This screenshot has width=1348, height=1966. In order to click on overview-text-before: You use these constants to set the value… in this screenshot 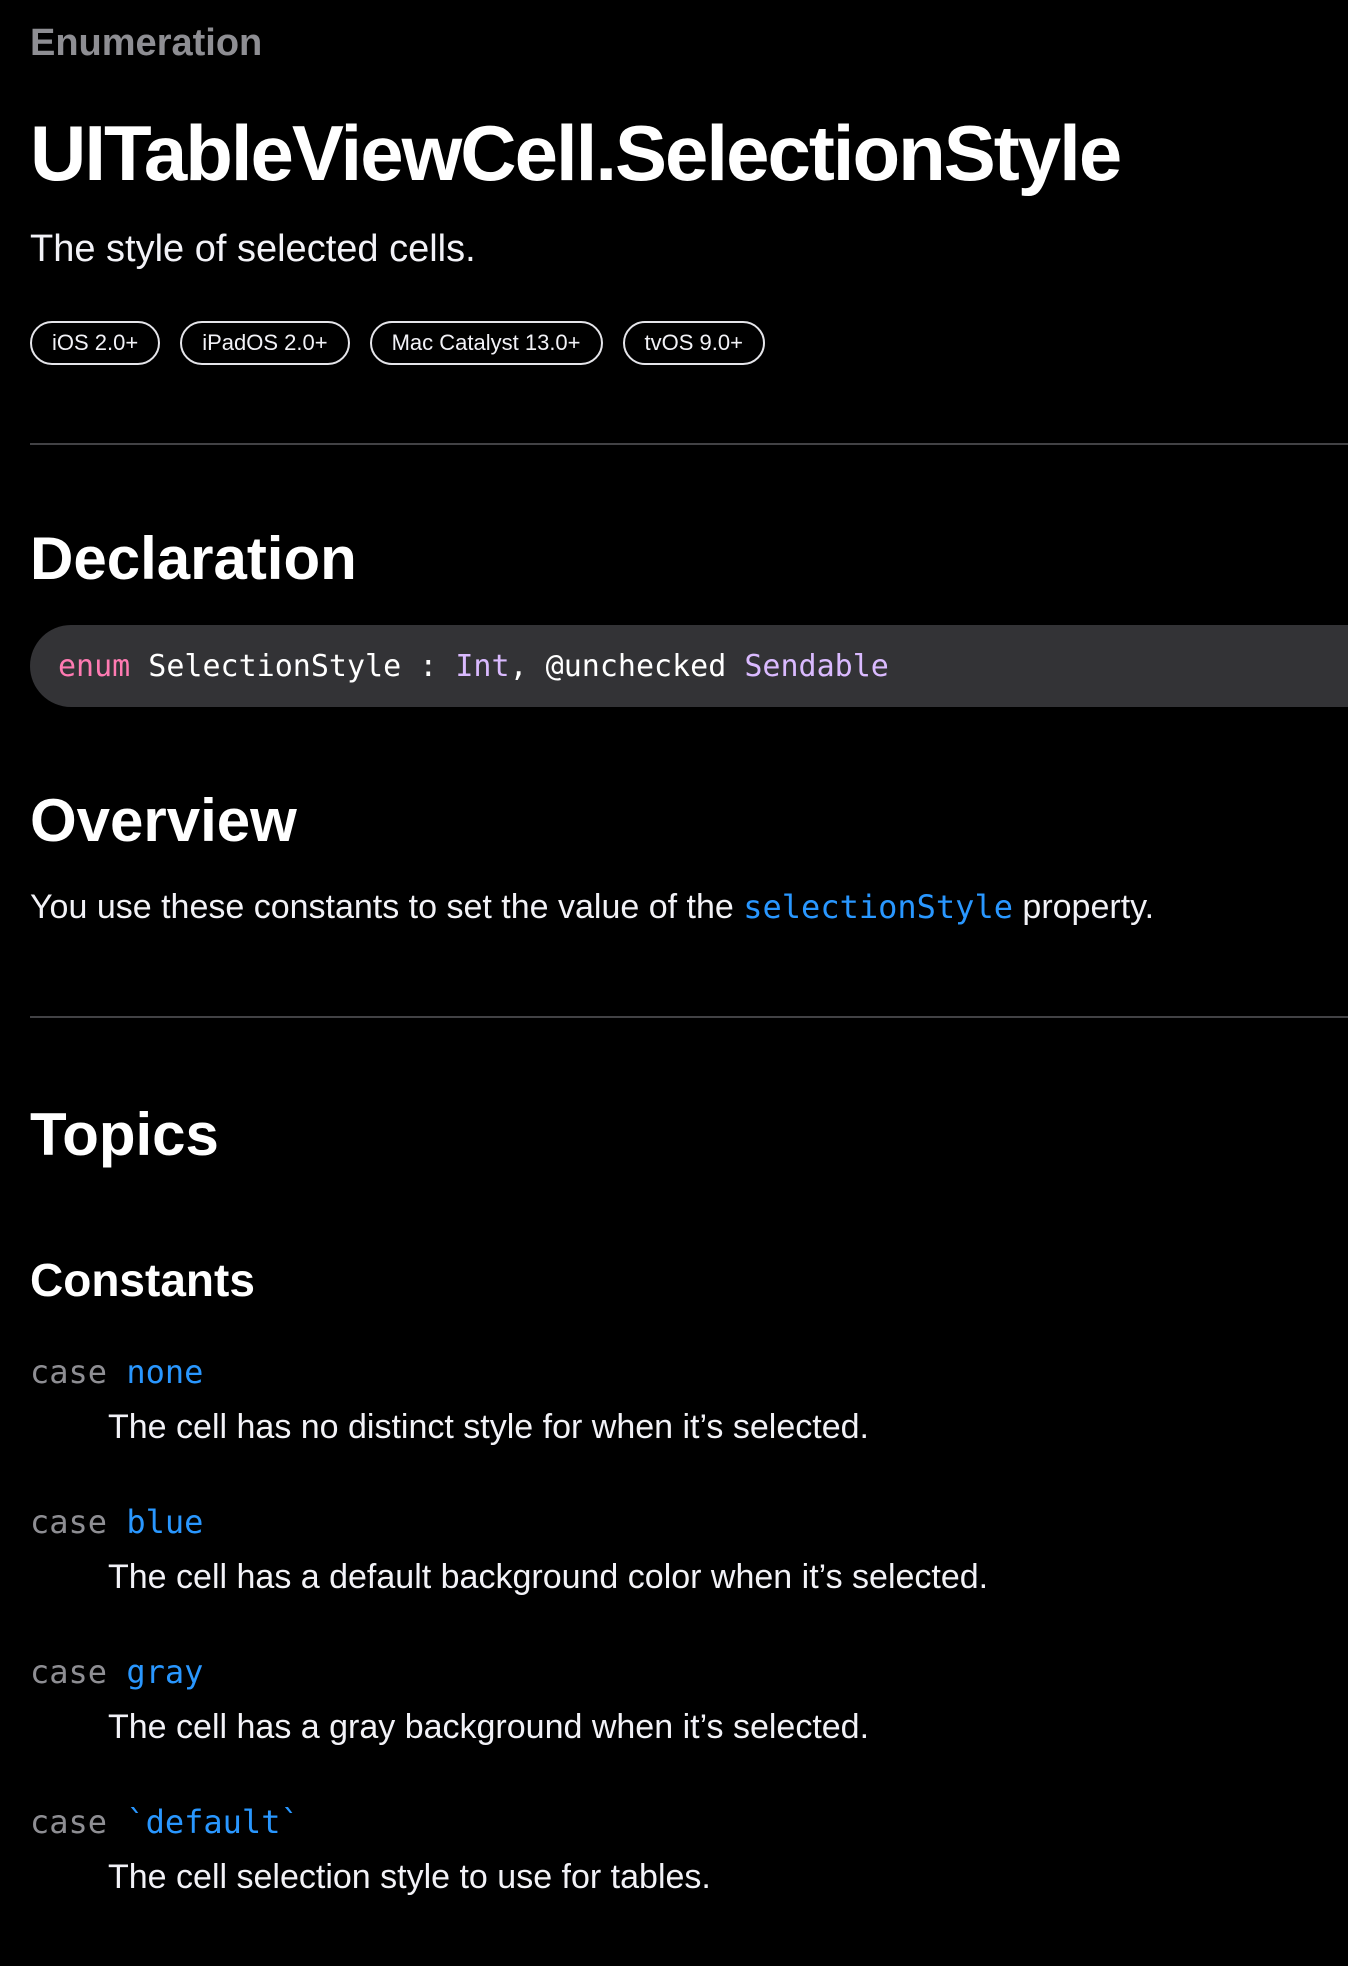, I will do `click(387, 907)`.